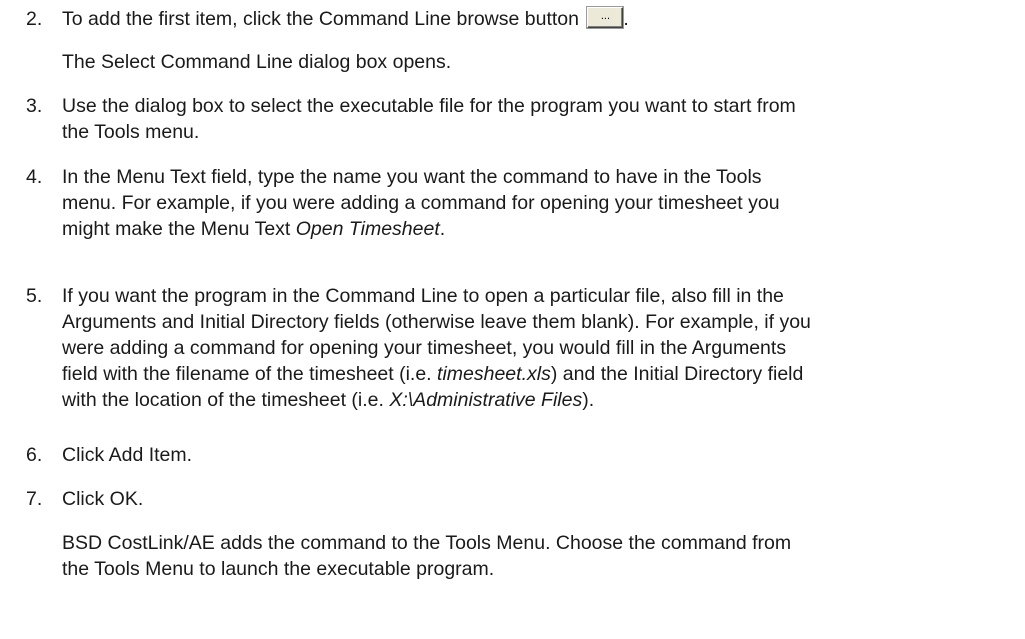  Describe the element at coordinates (34, 455) in the screenshot. I see `step-number: 6.` at that location.